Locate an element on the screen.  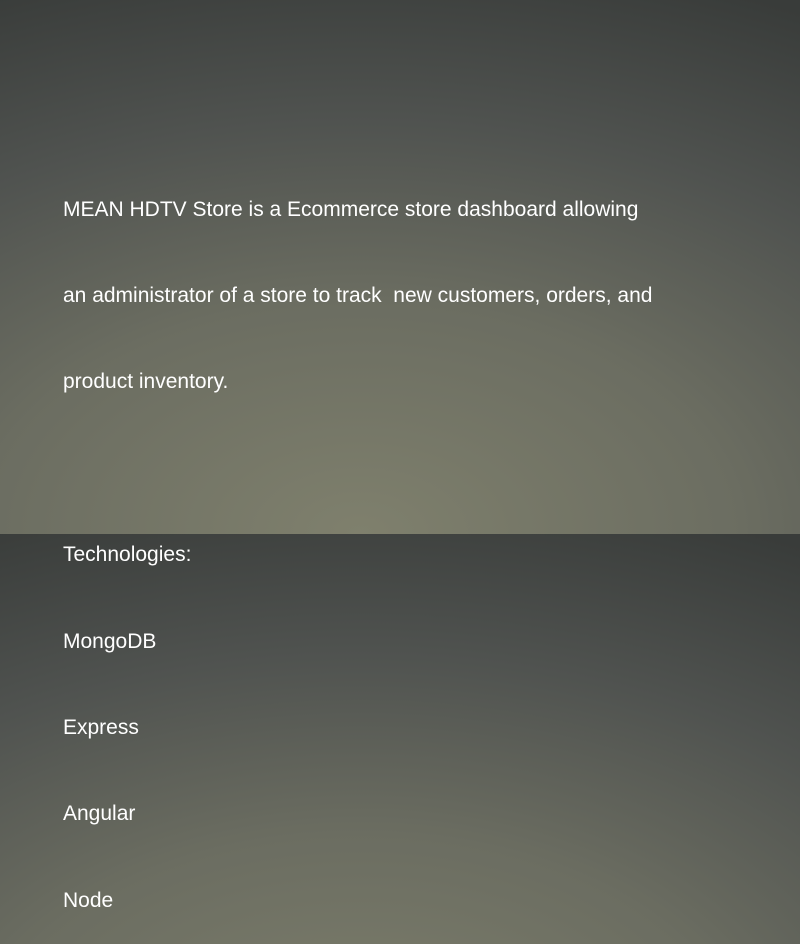
description-line: product inventory. is located at coordinates (146, 382).